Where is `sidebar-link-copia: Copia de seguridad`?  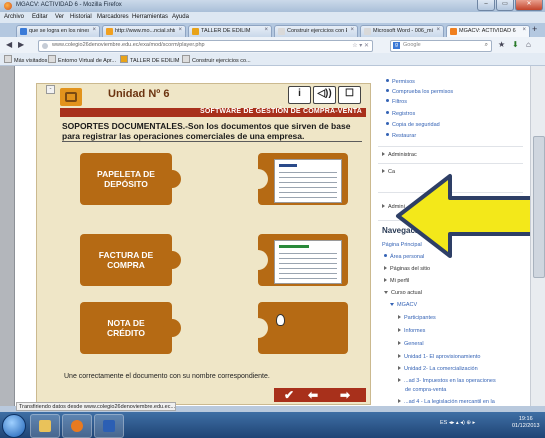 sidebar-link-copia: Copia de seguridad is located at coordinates (413, 125).